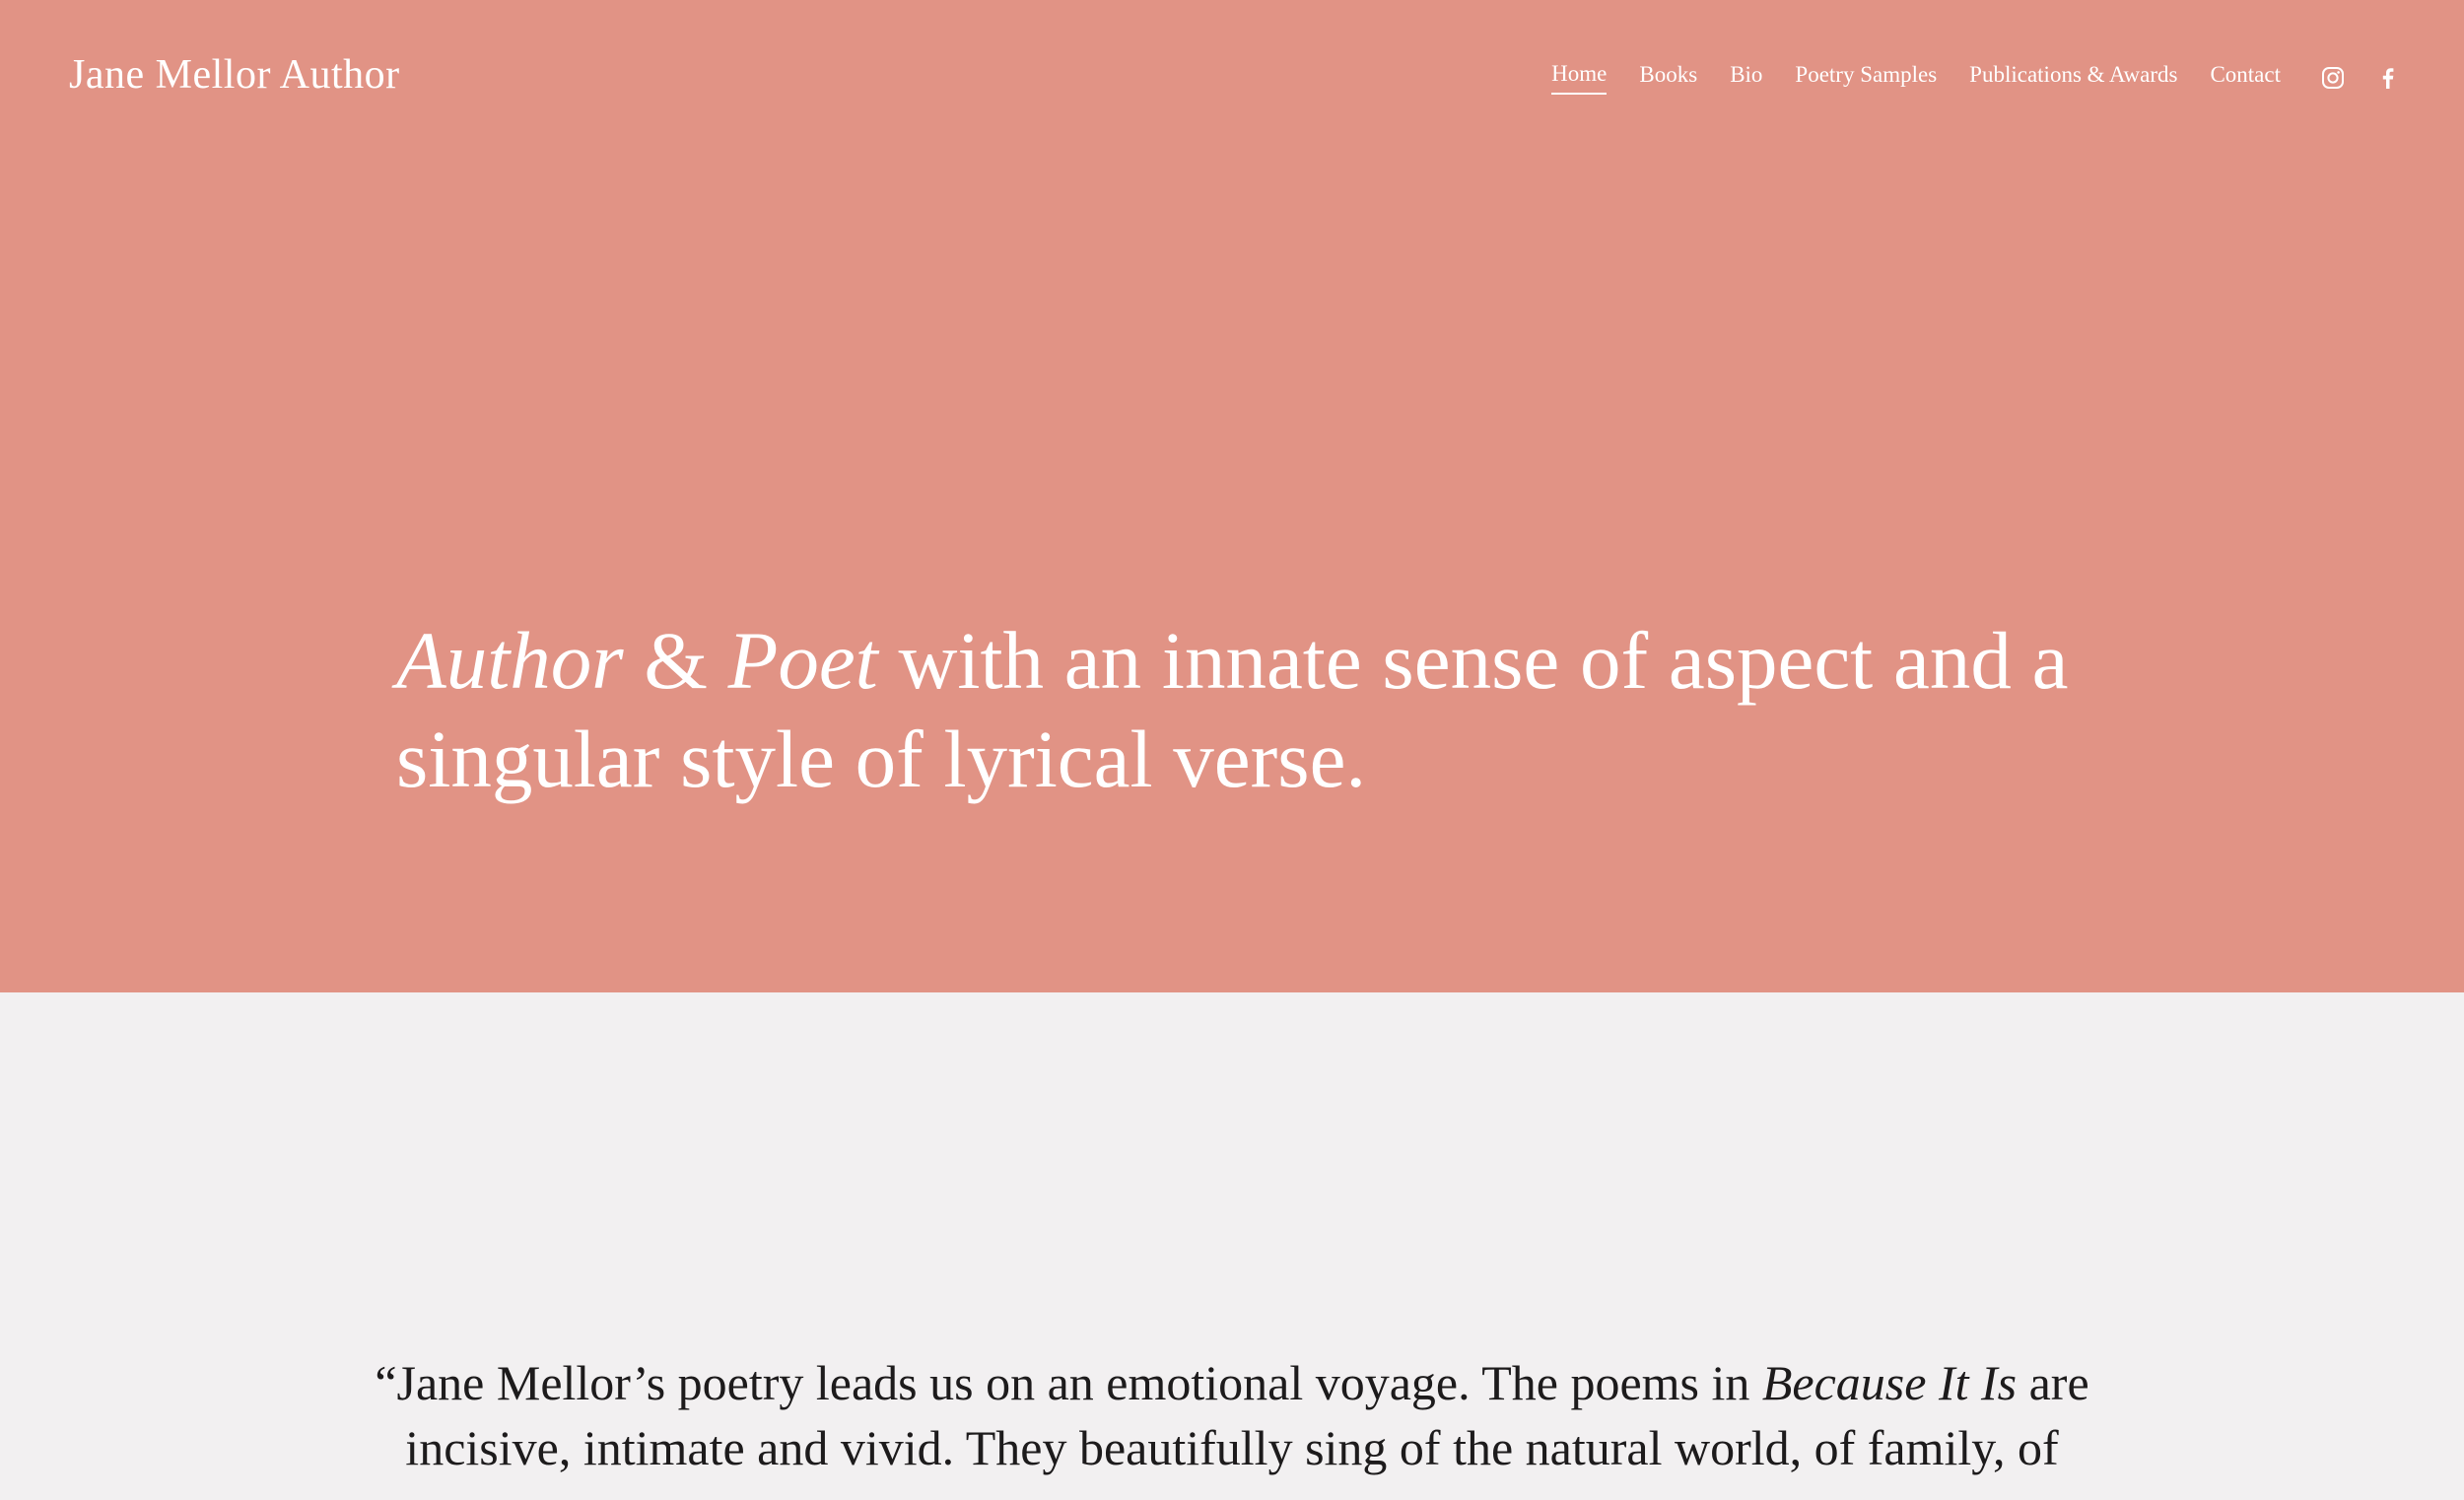  What do you see at coordinates (1866, 78) in the screenshot?
I see `nav-poetry-samples: Poetry Samples` at bounding box center [1866, 78].